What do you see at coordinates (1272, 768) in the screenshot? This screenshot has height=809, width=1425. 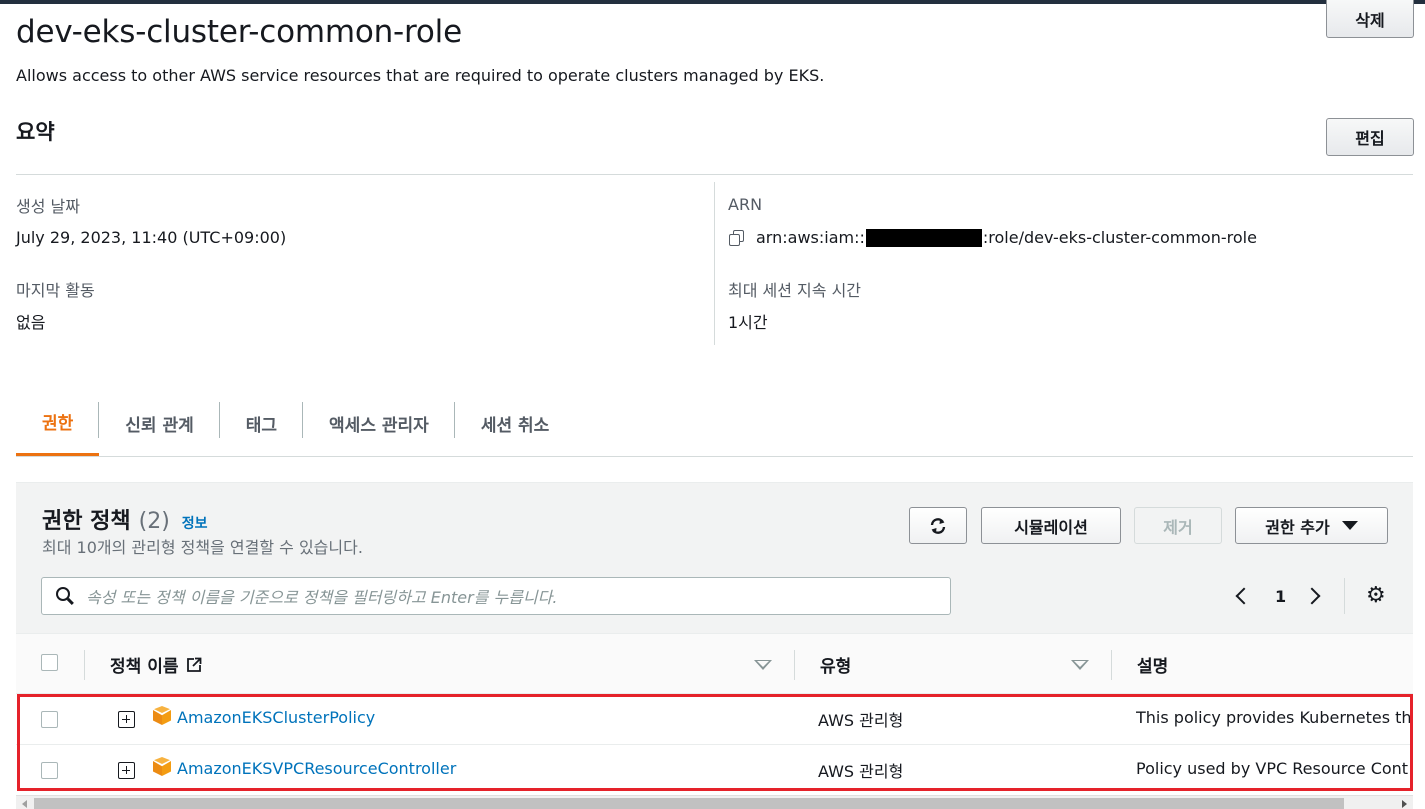 I see `policy-description: Policy used by VPC Resource Cont` at bounding box center [1272, 768].